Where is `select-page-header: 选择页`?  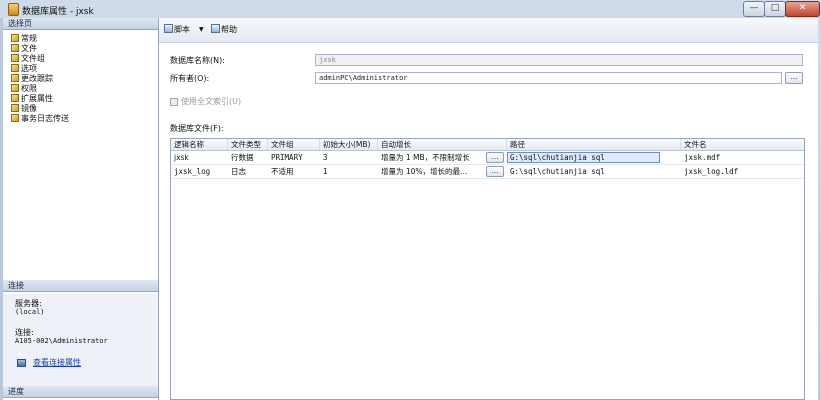 select-page-header: 选择页 is located at coordinates (80, 24).